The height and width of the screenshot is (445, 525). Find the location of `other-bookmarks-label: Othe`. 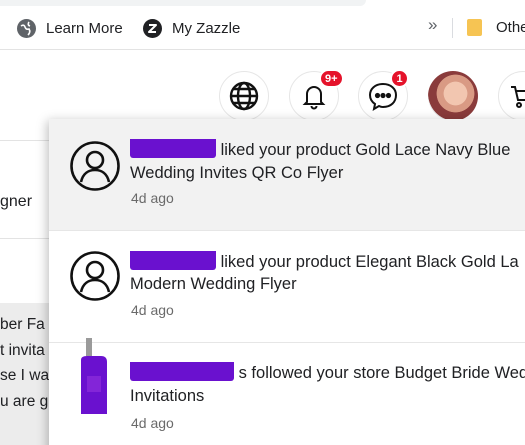

other-bookmarks-label: Othe is located at coordinates (510, 27).